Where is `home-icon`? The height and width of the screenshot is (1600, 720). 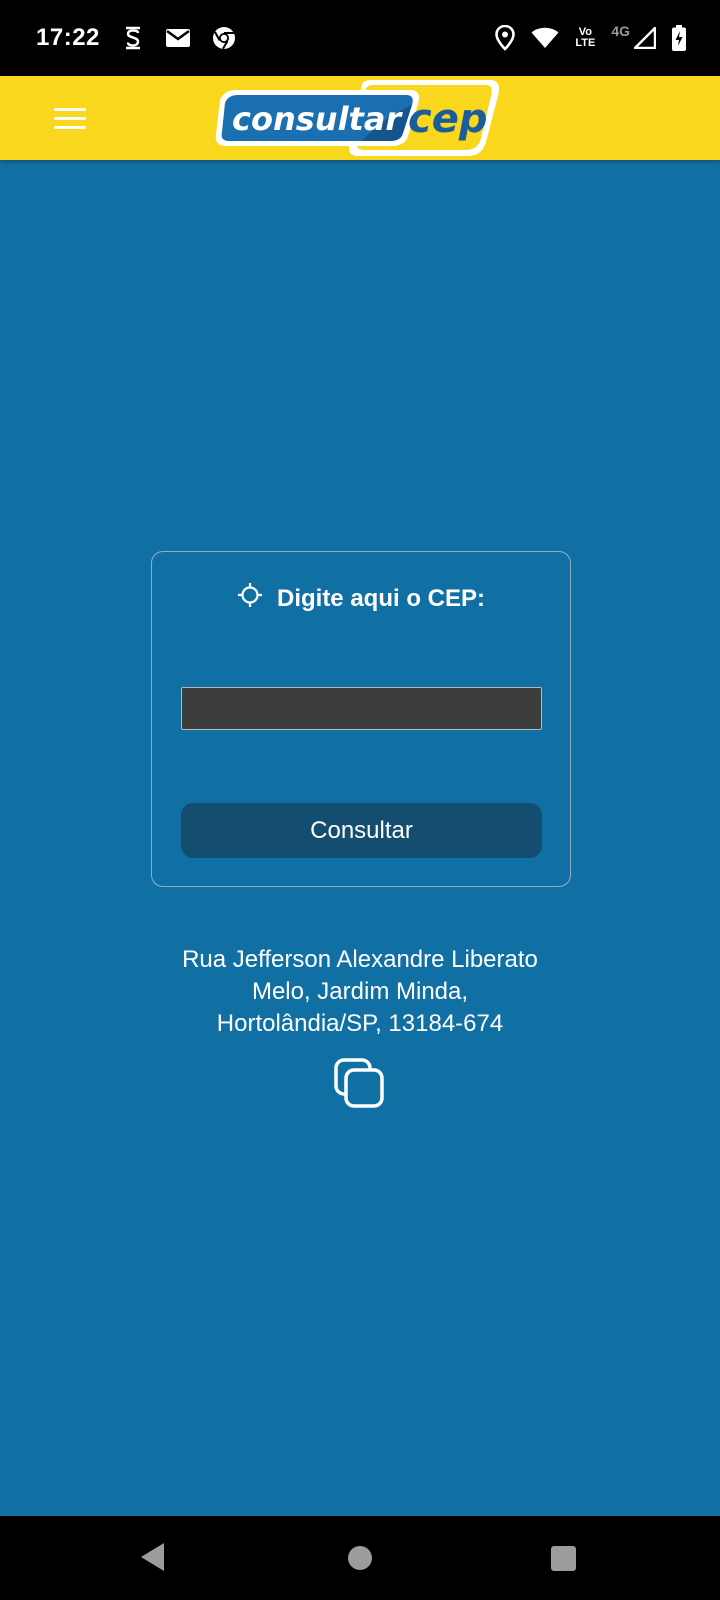 home-icon is located at coordinates (360, 1558).